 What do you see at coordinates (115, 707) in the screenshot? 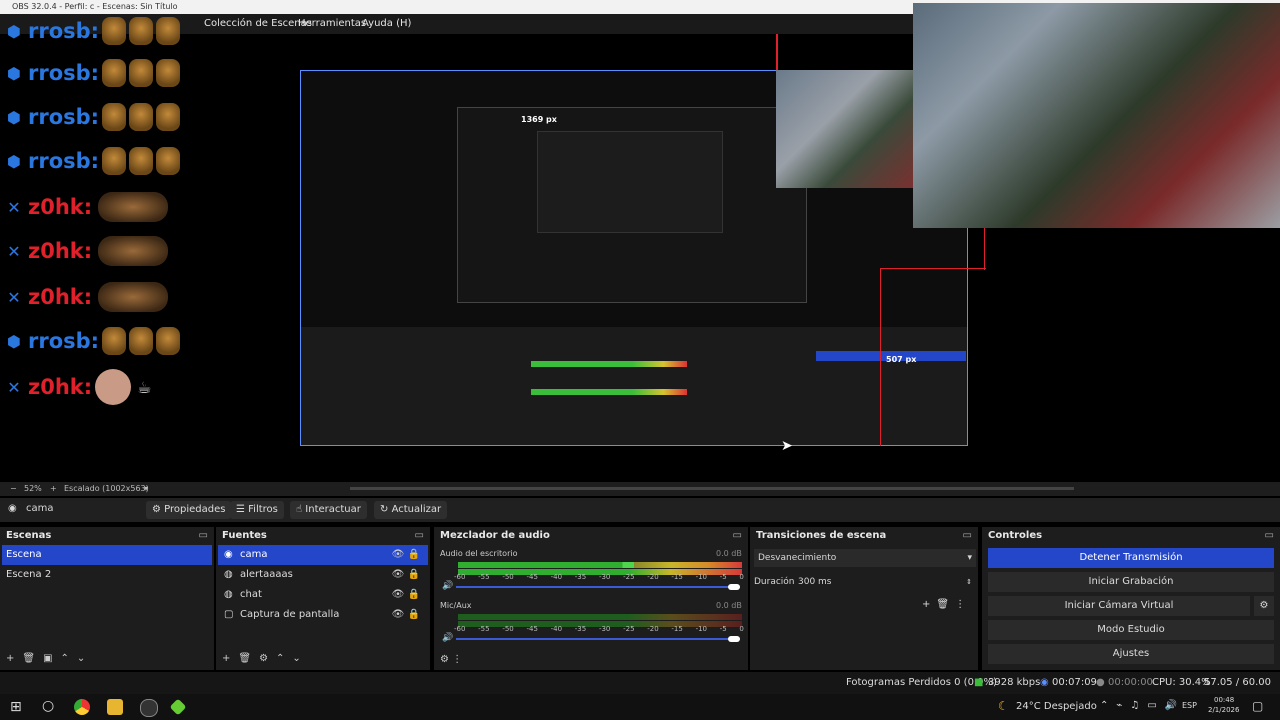
I see `file-explorer-icon` at bounding box center [115, 707].